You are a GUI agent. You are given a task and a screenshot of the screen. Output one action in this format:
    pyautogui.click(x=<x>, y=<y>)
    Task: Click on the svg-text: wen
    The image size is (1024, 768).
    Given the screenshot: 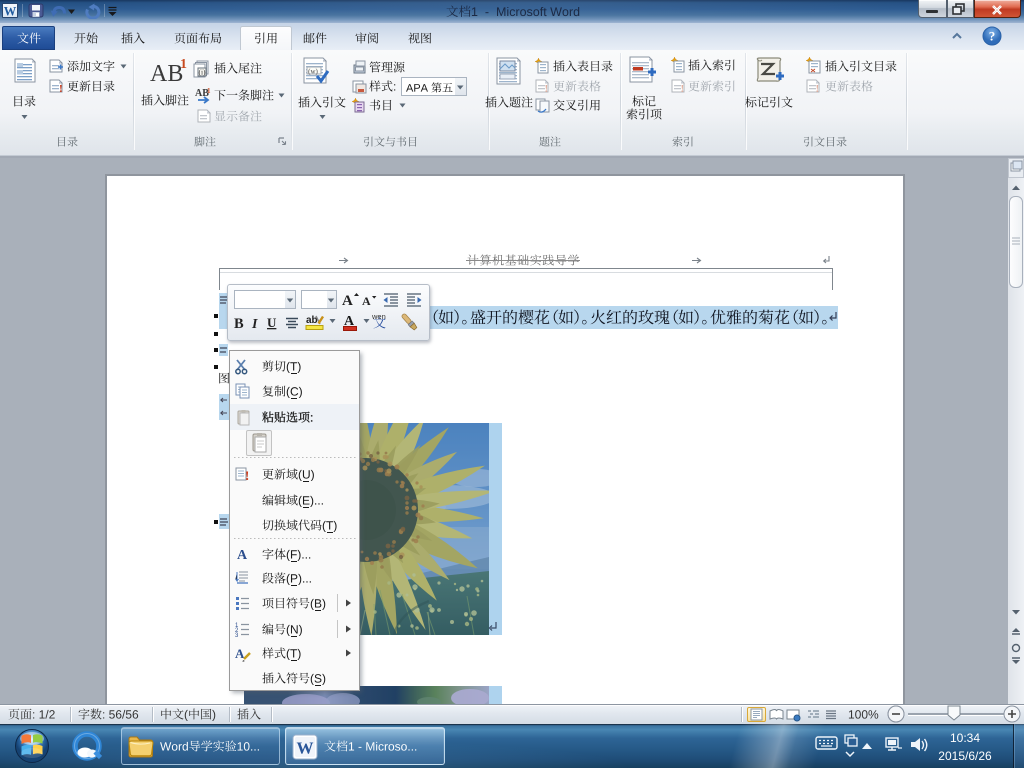 What is the action you would take?
    pyautogui.click(x=378, y=316)
    